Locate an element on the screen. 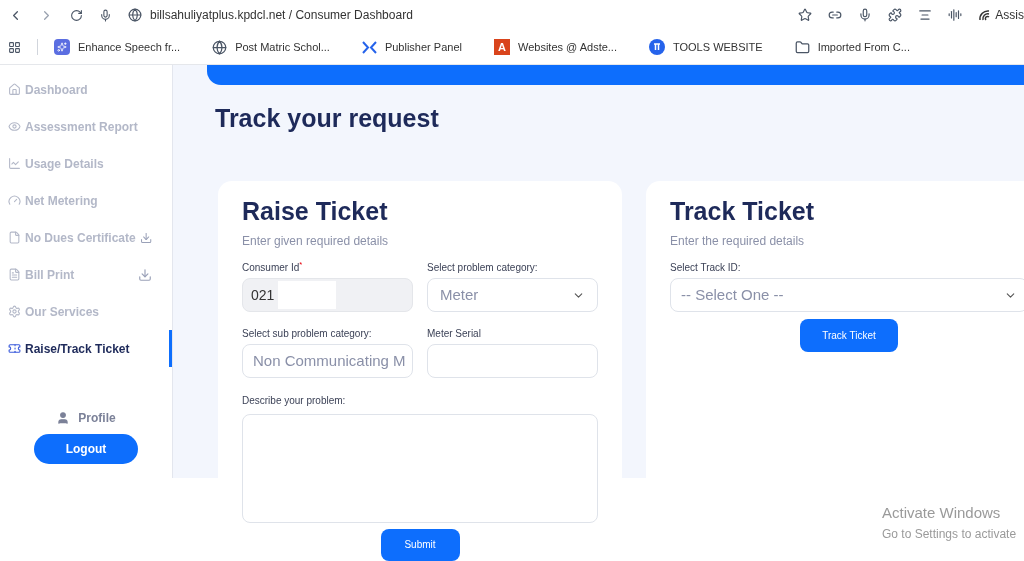 The image size is (1024, 561). address-bar: billsahuliyatplus.kpdcl.net / Consumer Dashboard is located at coordinates (281, 15).